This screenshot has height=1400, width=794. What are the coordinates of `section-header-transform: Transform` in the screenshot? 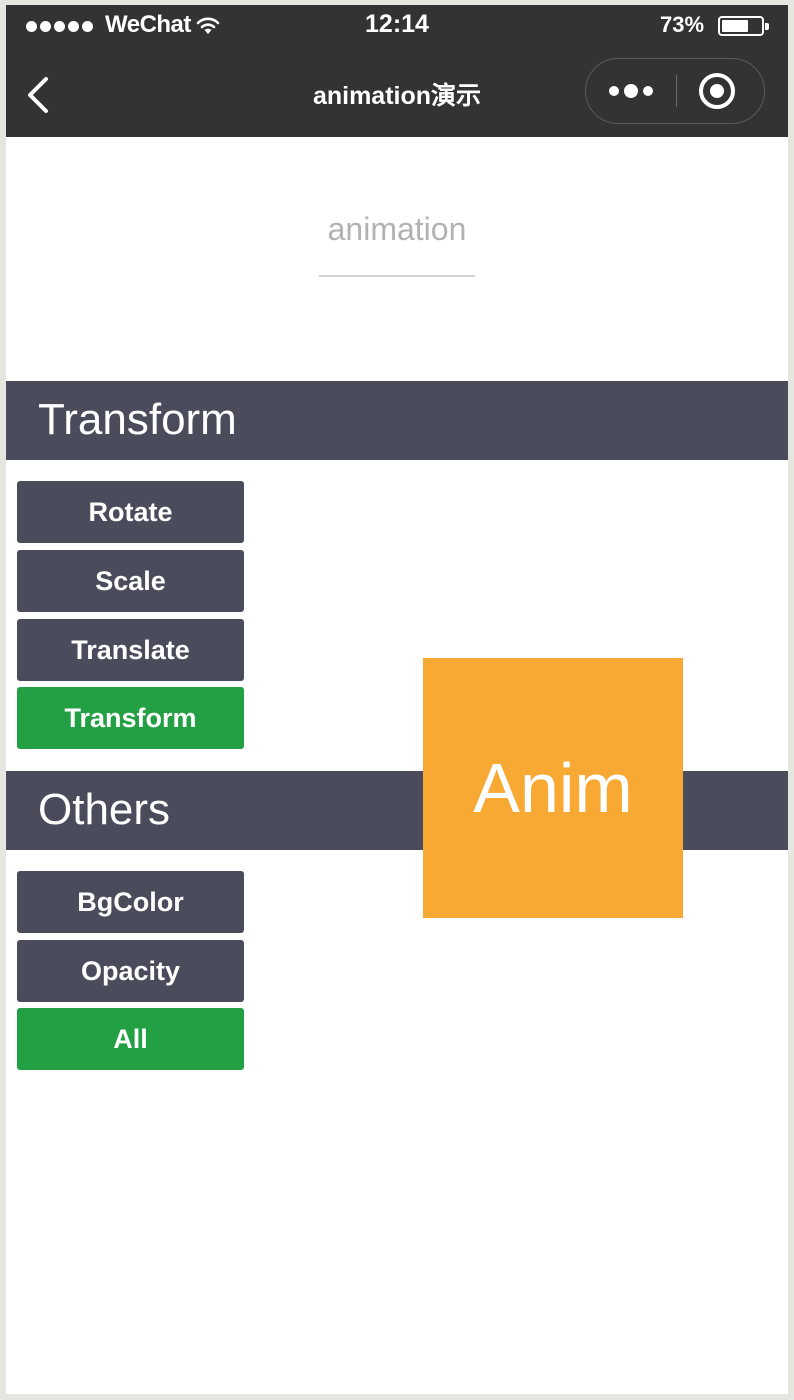 It's located at (397, 420).